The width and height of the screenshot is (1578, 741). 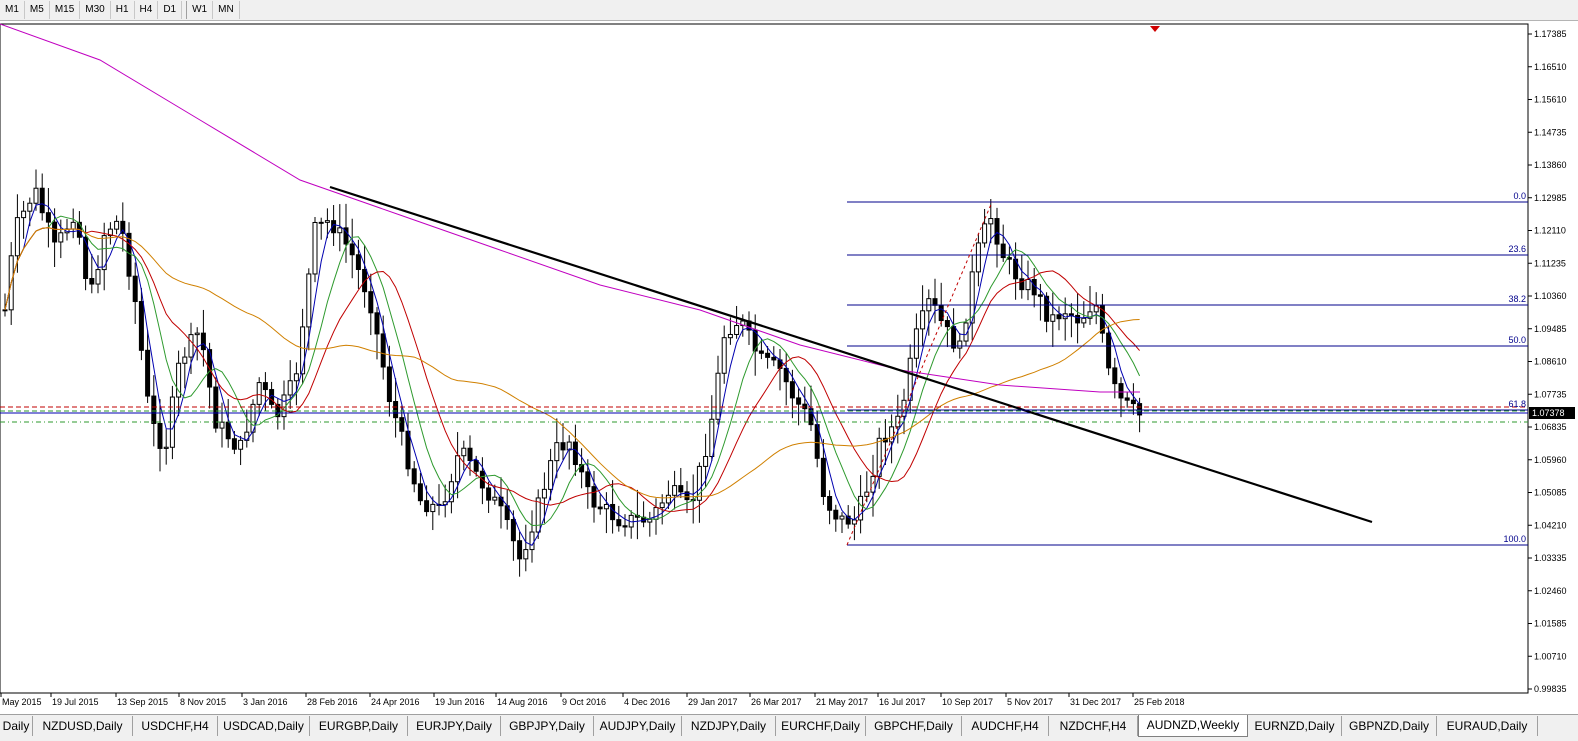 What do you see at coordinates (65, 10) in the screenshot?
I see `timeframe-button-m15: M15` at bounding box center [65, 10].